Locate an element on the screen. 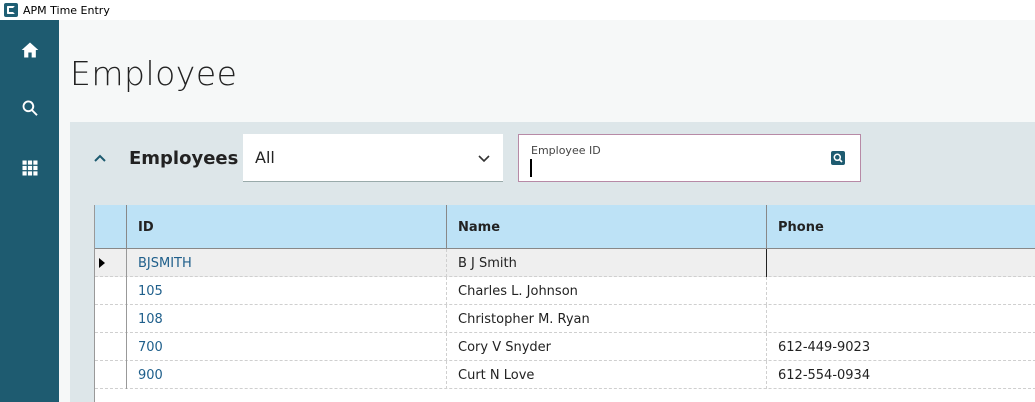 The height and width of the screenshot is (402, 1035). table-row: 105 Charles L. Johnson is located at coordinates (565, 291).